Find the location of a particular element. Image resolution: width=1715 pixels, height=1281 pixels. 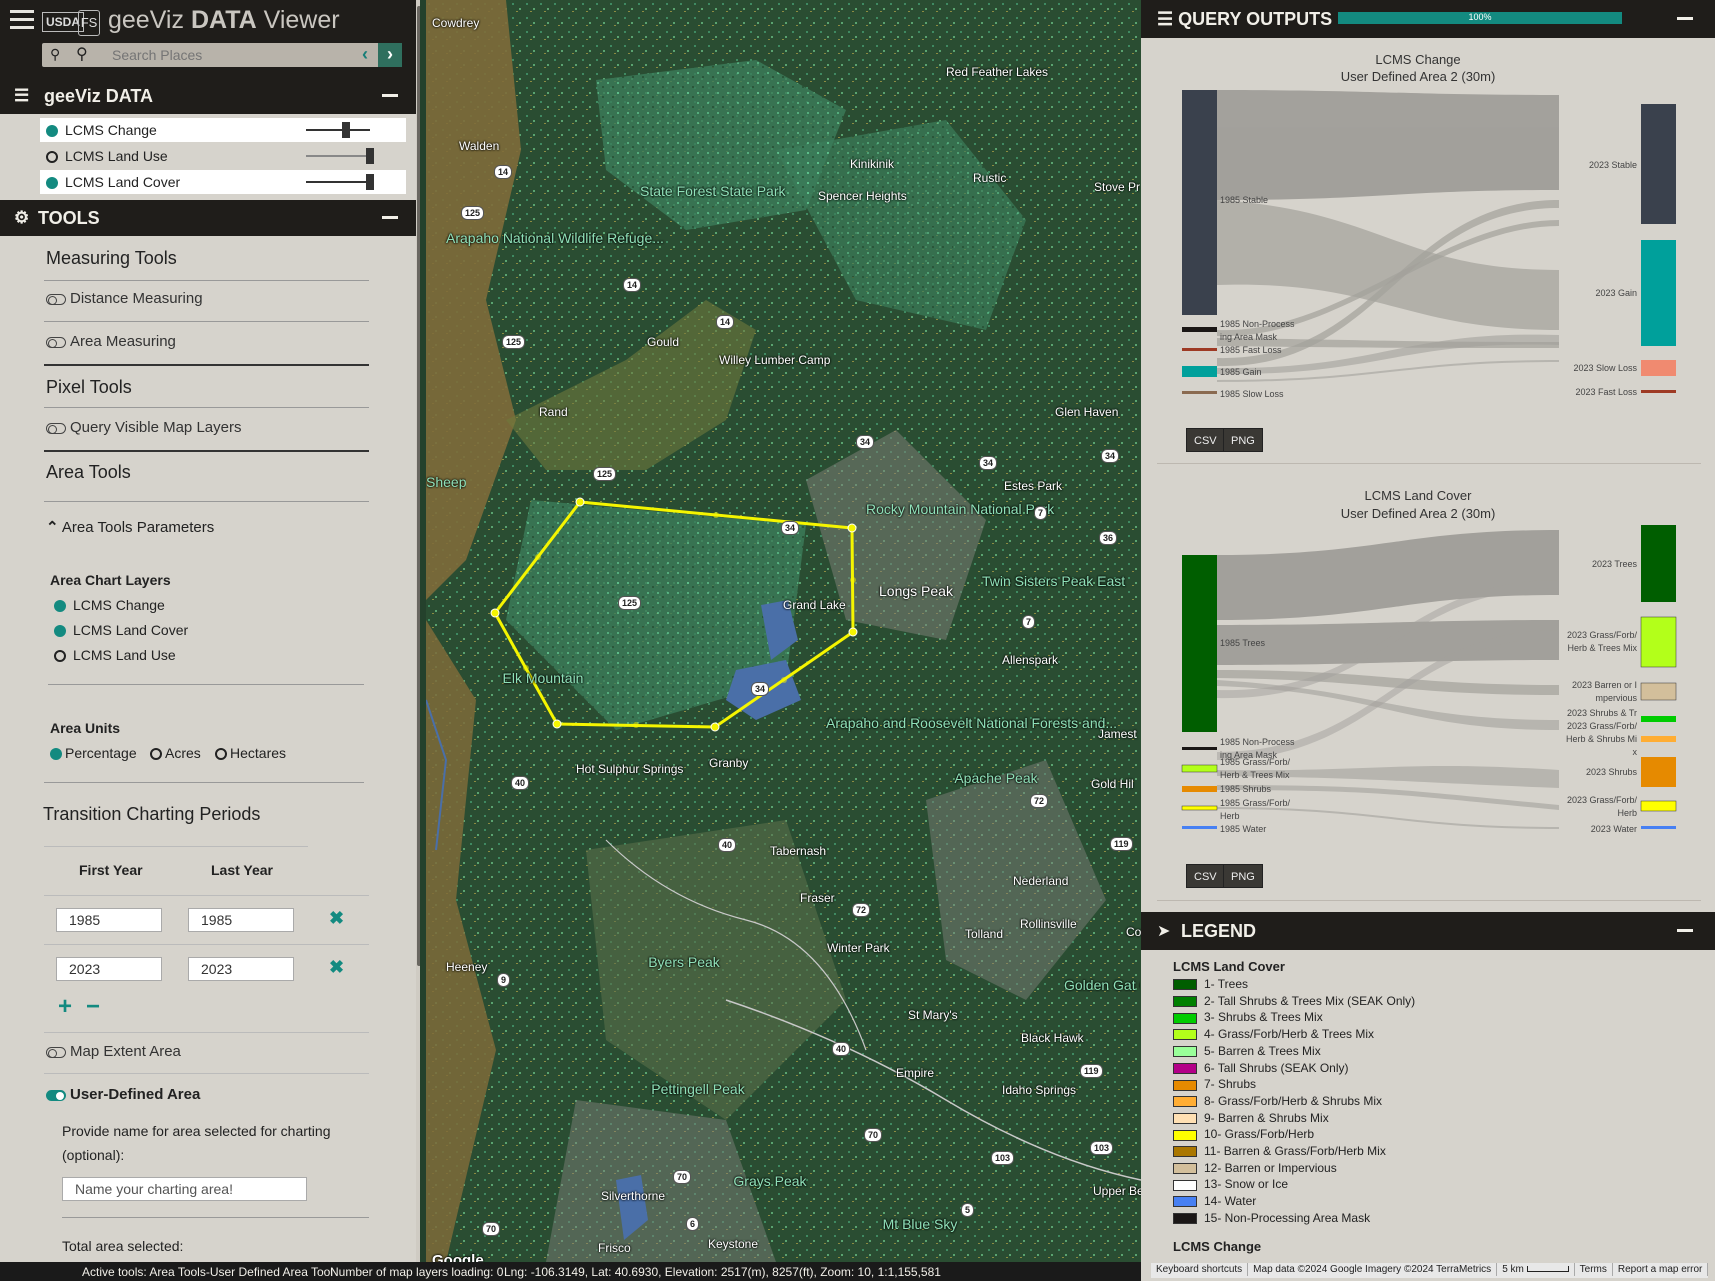

user-defined-area-toggle: User-Defined Area is located at coordinates (123, 1094).